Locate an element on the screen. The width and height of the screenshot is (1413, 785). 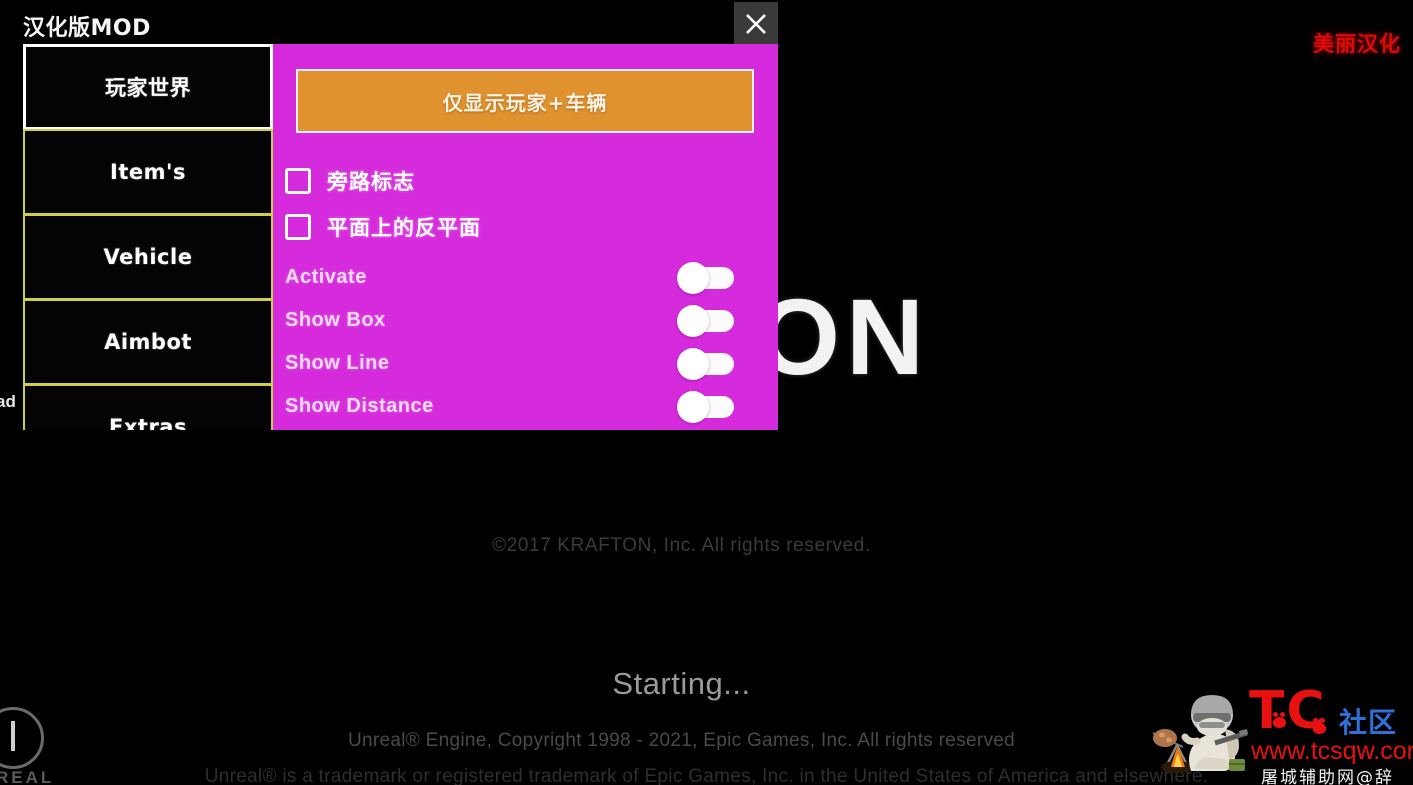
toggle-row-show-line: Show Line is located at coordinates (525, 363).